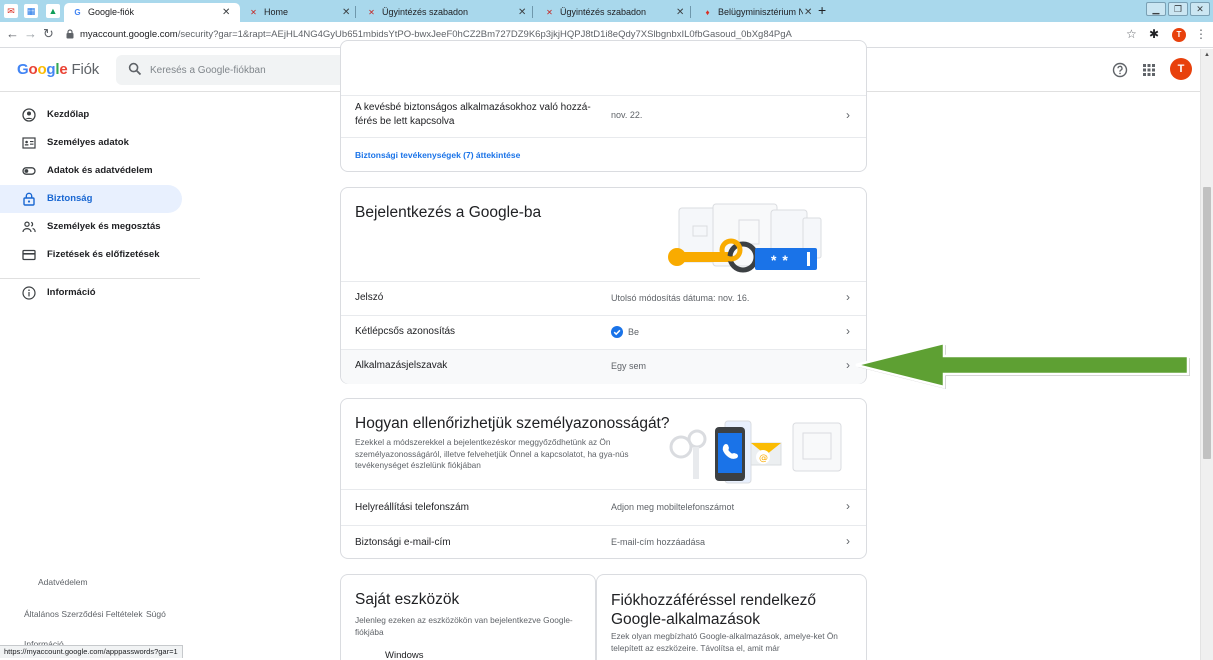 This screenshot has height=660, width=1213. I want to click on pinned-tab-calendar-icon: ▦, so click(31, 11).